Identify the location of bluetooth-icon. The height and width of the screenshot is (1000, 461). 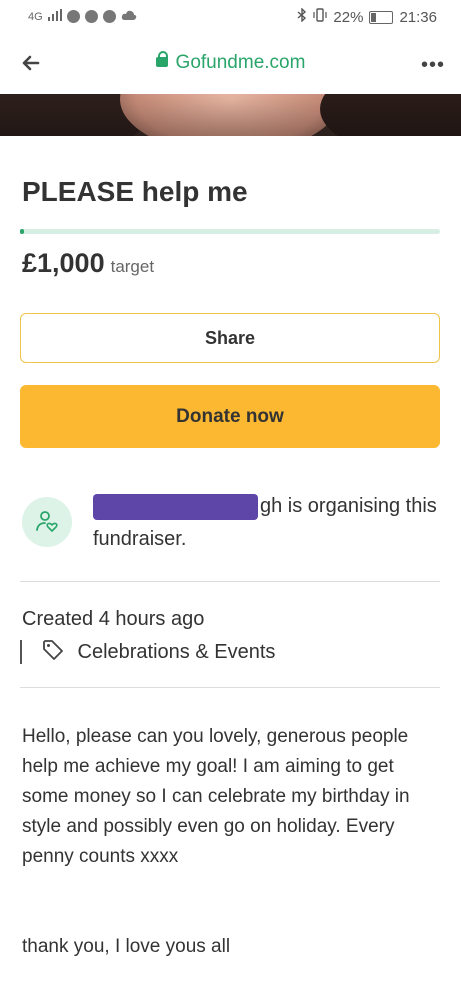
(302, 16).